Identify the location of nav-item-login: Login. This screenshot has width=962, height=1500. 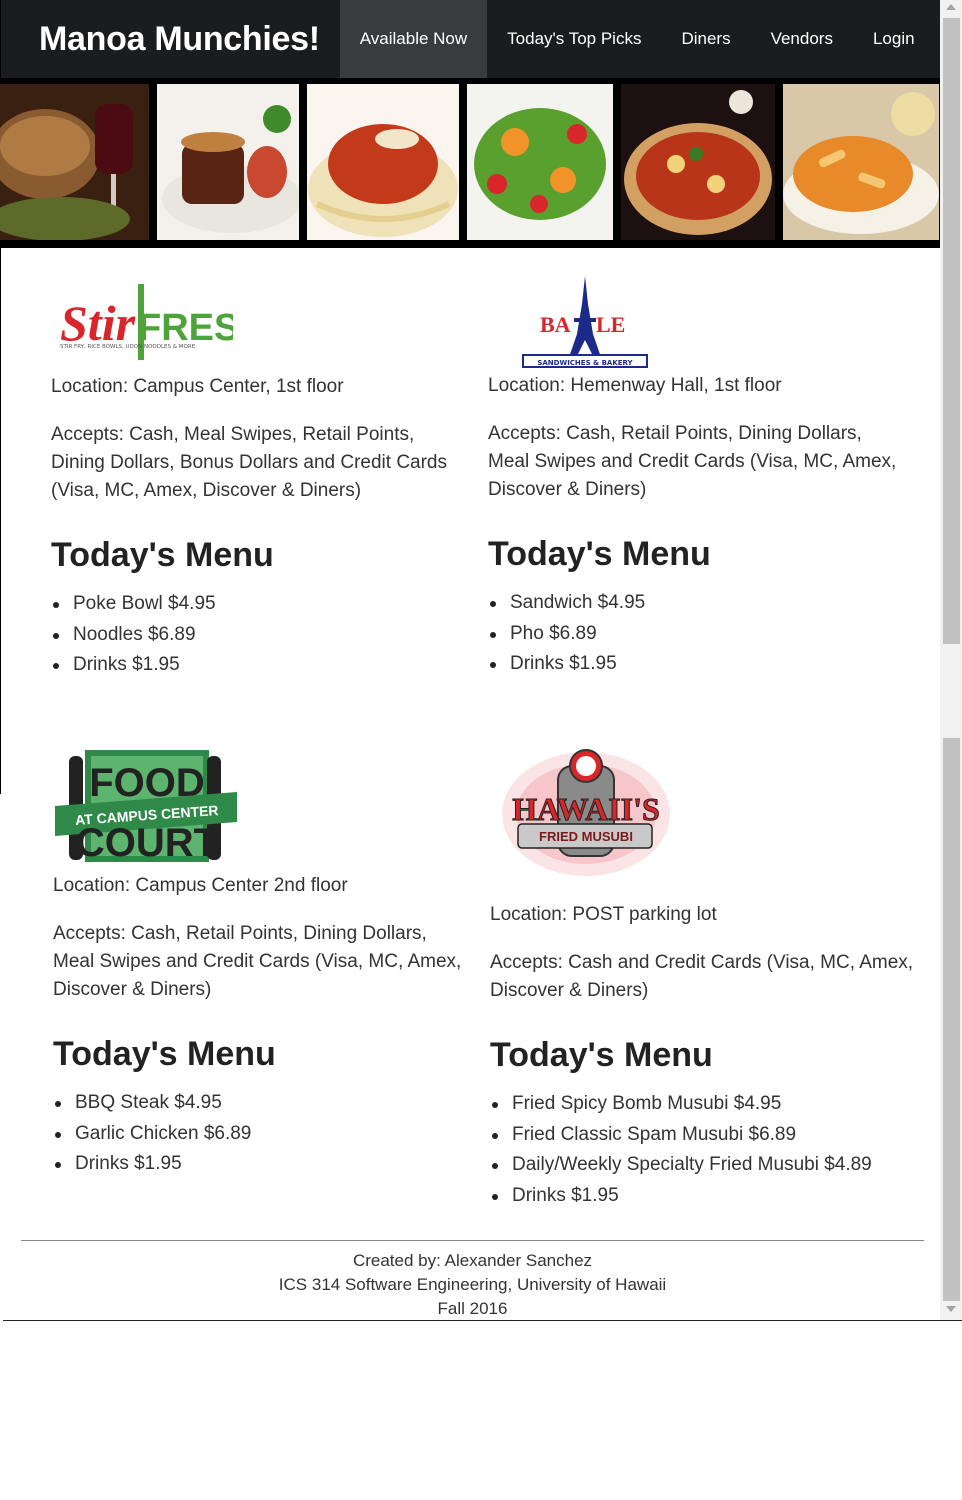
(894, 39).